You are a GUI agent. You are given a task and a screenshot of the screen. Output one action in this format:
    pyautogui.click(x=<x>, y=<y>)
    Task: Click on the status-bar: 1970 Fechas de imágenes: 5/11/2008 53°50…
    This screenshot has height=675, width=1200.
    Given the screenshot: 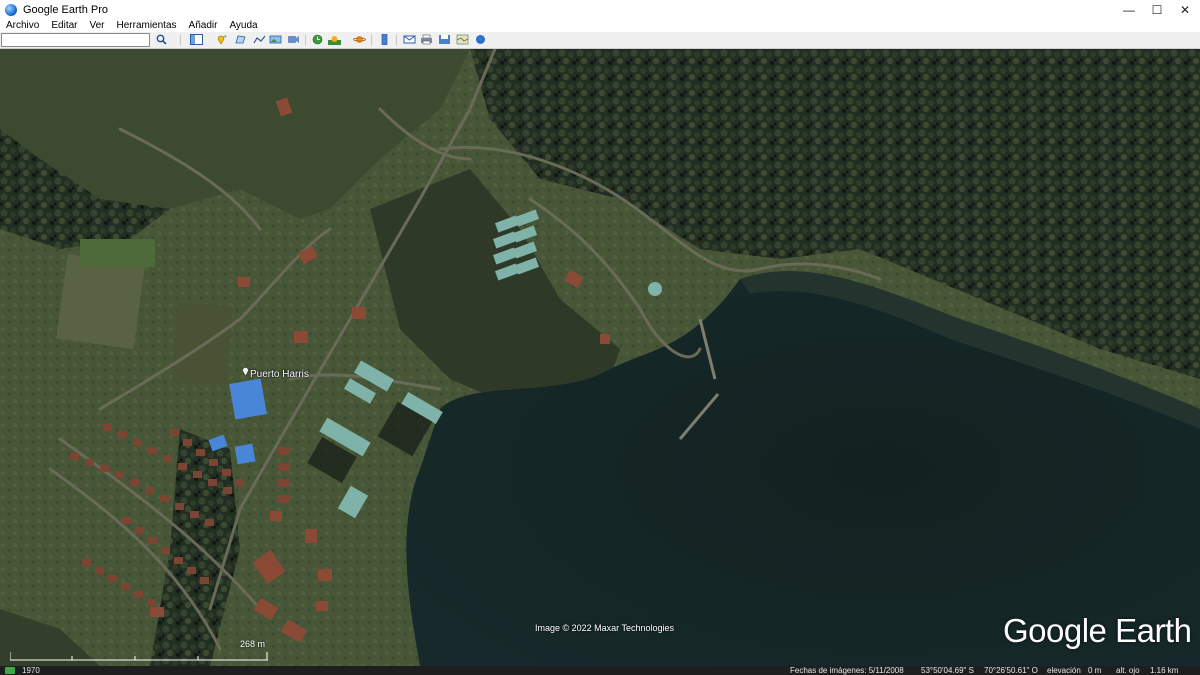 What is the action you would take?
    pyautogui.click(x=600, y=670)
    